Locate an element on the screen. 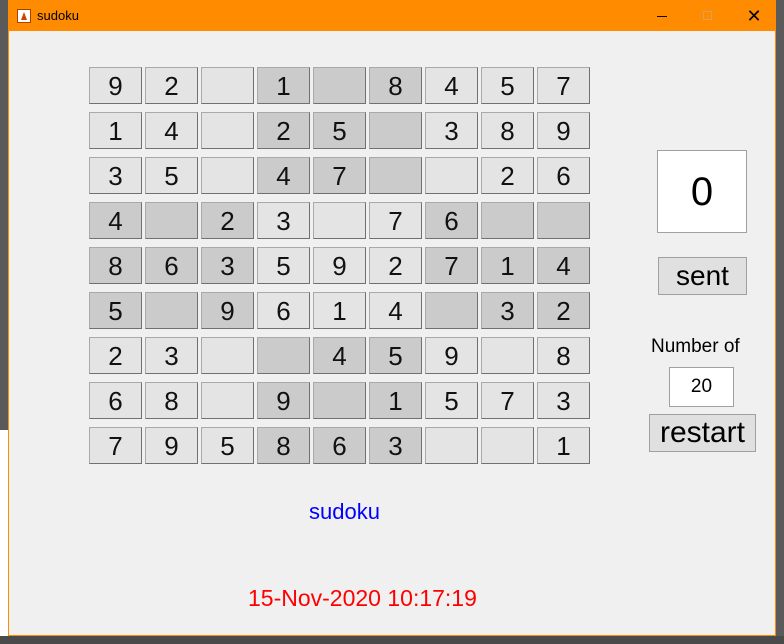  title-bar: sudoku ✕ is located at coordinates (392, 16).